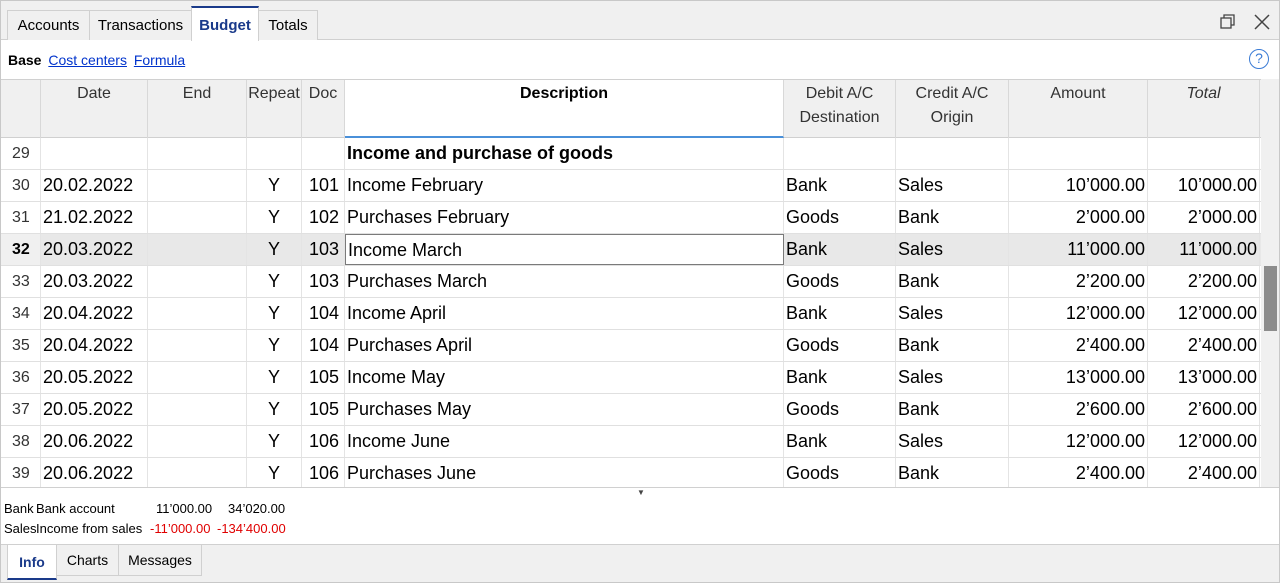 This screenshot has height=583, width=1280. Describe the element at coordinates (1228, 22) in the screenshot. I see `restore-window-icon` at that location.